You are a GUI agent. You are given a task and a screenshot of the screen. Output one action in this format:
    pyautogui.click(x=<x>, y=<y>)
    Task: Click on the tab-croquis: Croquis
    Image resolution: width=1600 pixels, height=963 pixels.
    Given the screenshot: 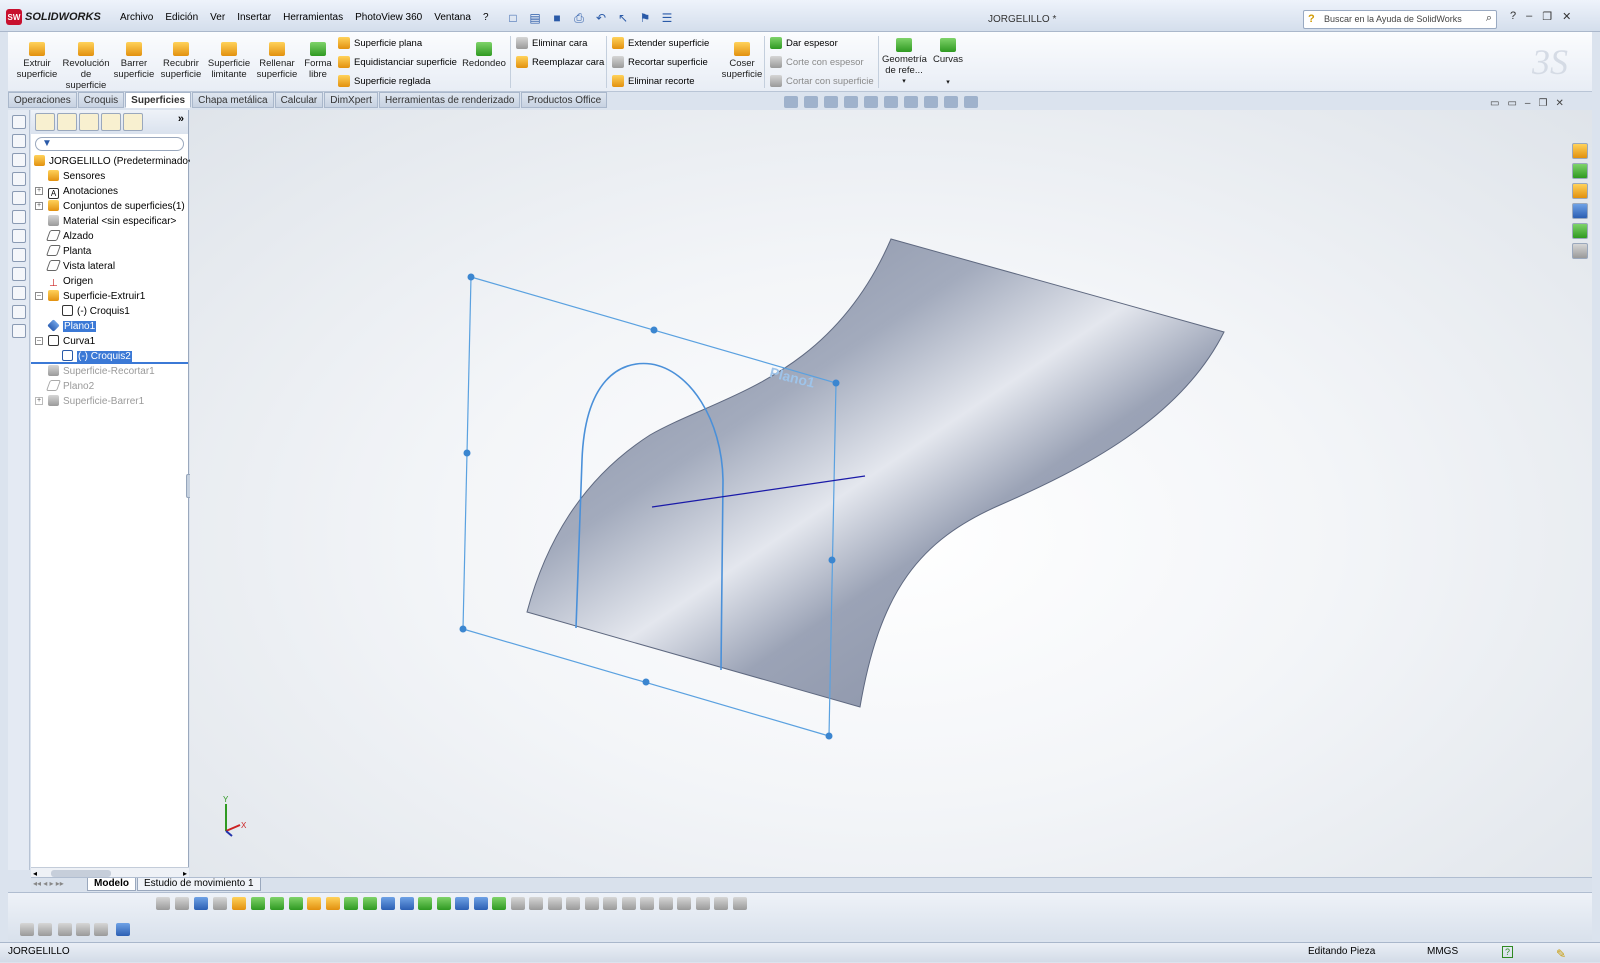 What is the action you would take?
    pyautogui.click(x=101, y=100)
    